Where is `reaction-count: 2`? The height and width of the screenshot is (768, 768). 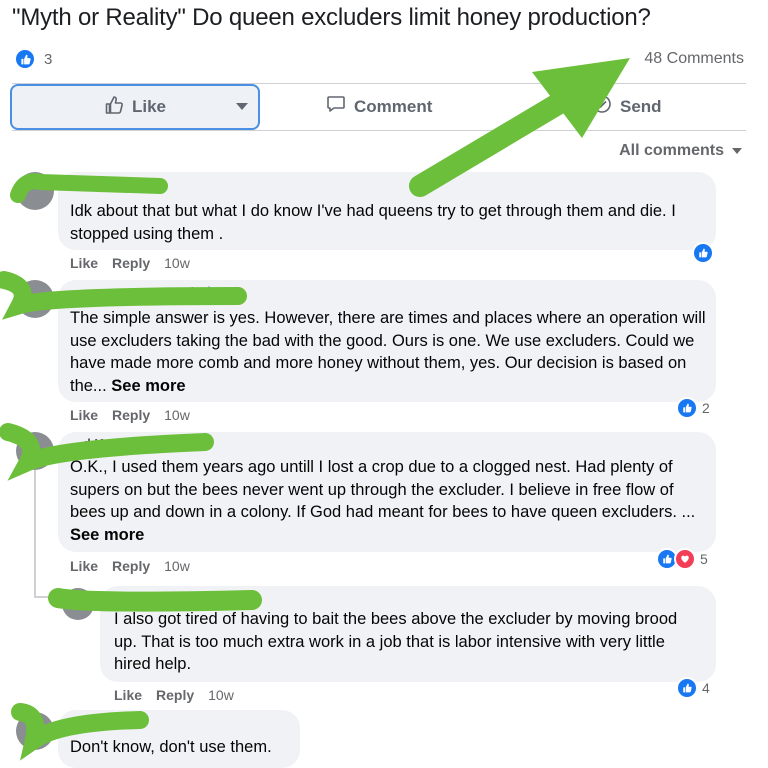
reaction-count: 2 is located at coordinates (706, 408).